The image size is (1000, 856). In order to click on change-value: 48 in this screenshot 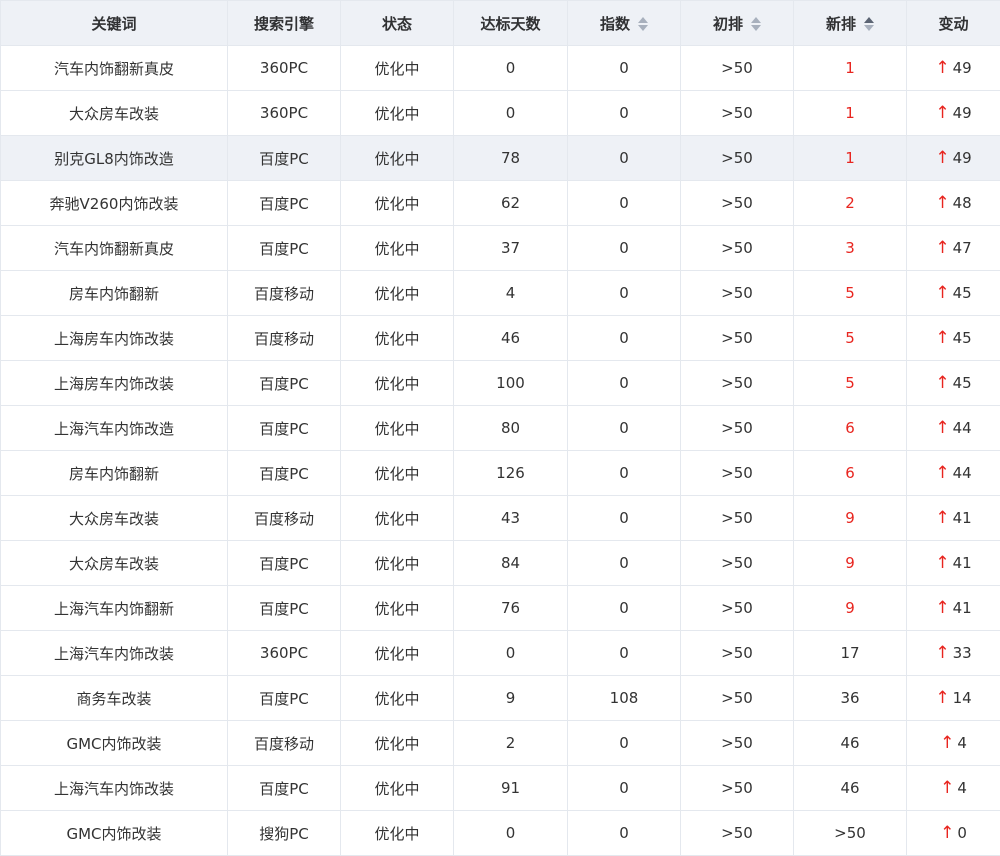, I will do `click(962, 203)`.